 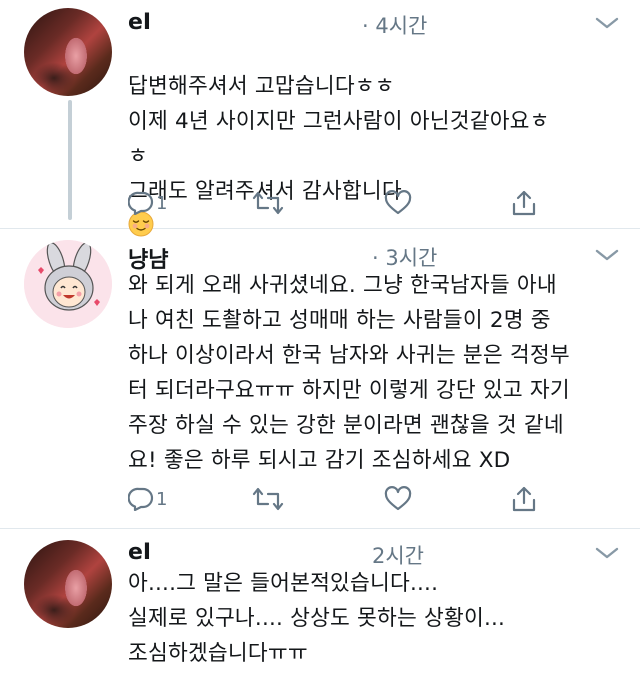 What do you see at coordinates (70, 160) in the screenshot?
I see `thread-line` at bounding box center [70, 160].